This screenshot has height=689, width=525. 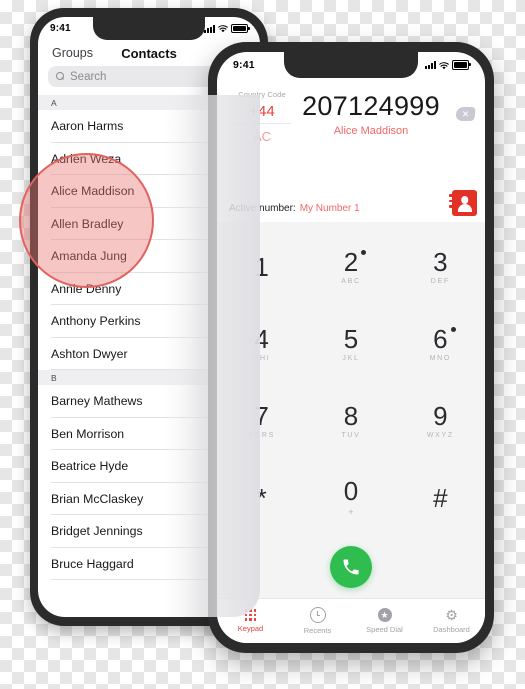 I want to click on country-code-label: Country Code, so click(x=262, y=94).